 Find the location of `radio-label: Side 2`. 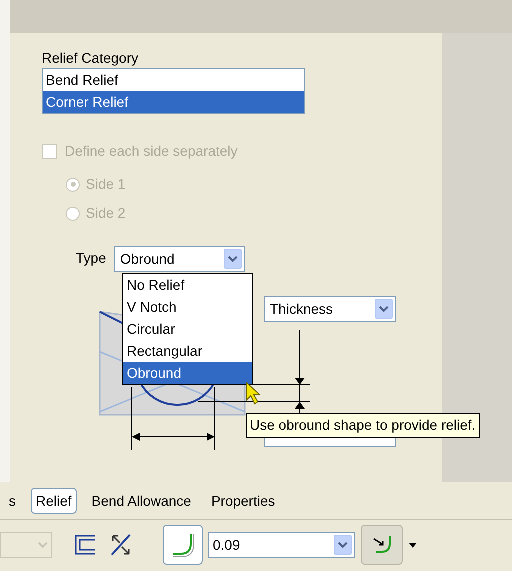

radio-label: Side 2 is located at coordinates (106, 213).